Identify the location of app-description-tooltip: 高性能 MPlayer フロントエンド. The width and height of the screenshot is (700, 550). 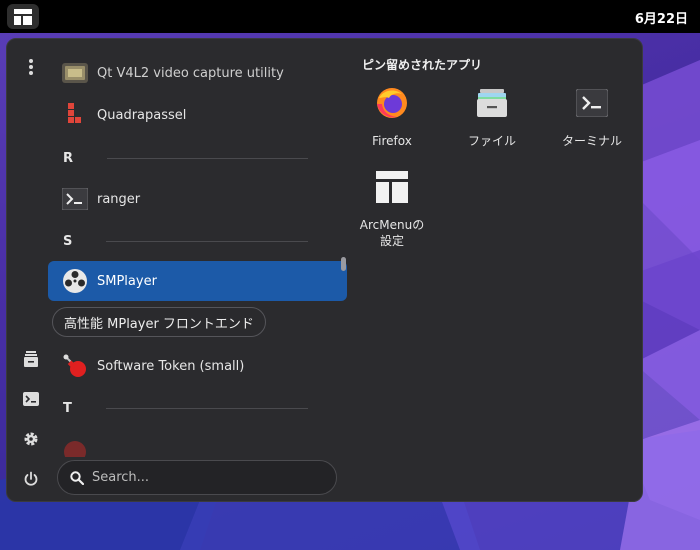
(159, 322).